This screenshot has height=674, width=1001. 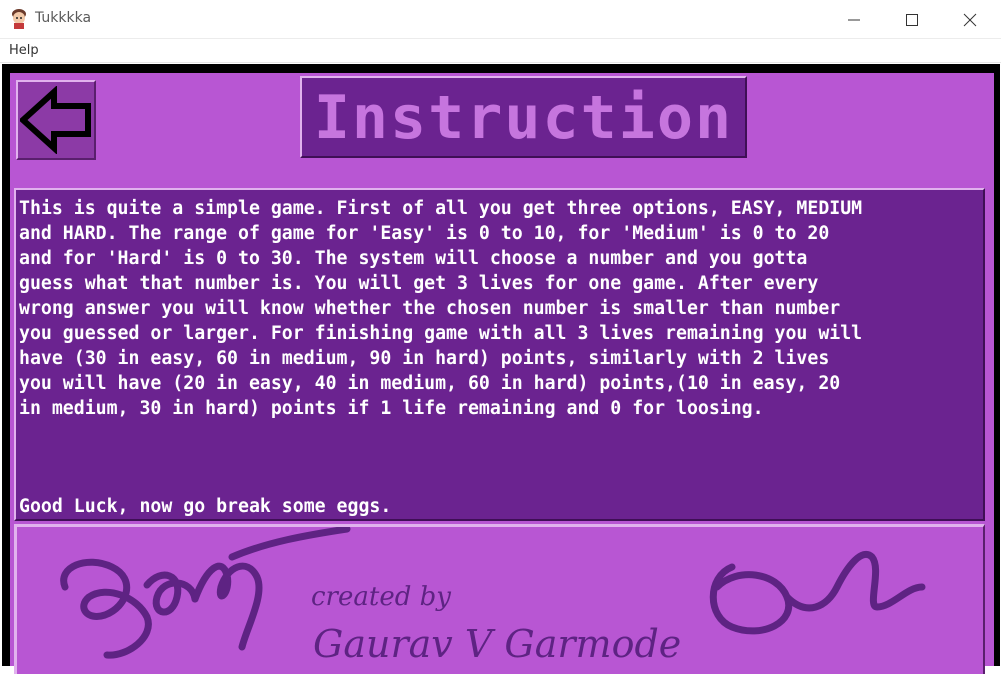 I want to click on closing-line: Good Luck, now go break some eggs., so click(x=205, y=506).